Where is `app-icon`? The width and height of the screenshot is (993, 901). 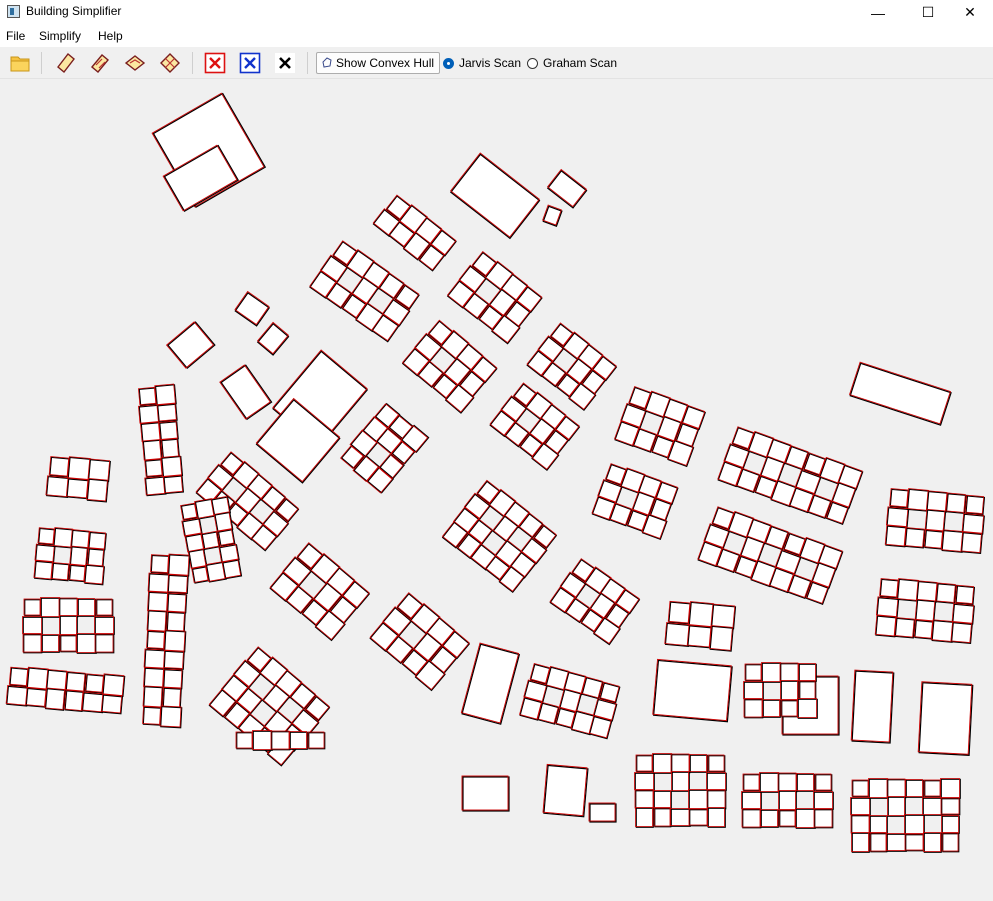 app-icon is located at coordinates (13, 11).